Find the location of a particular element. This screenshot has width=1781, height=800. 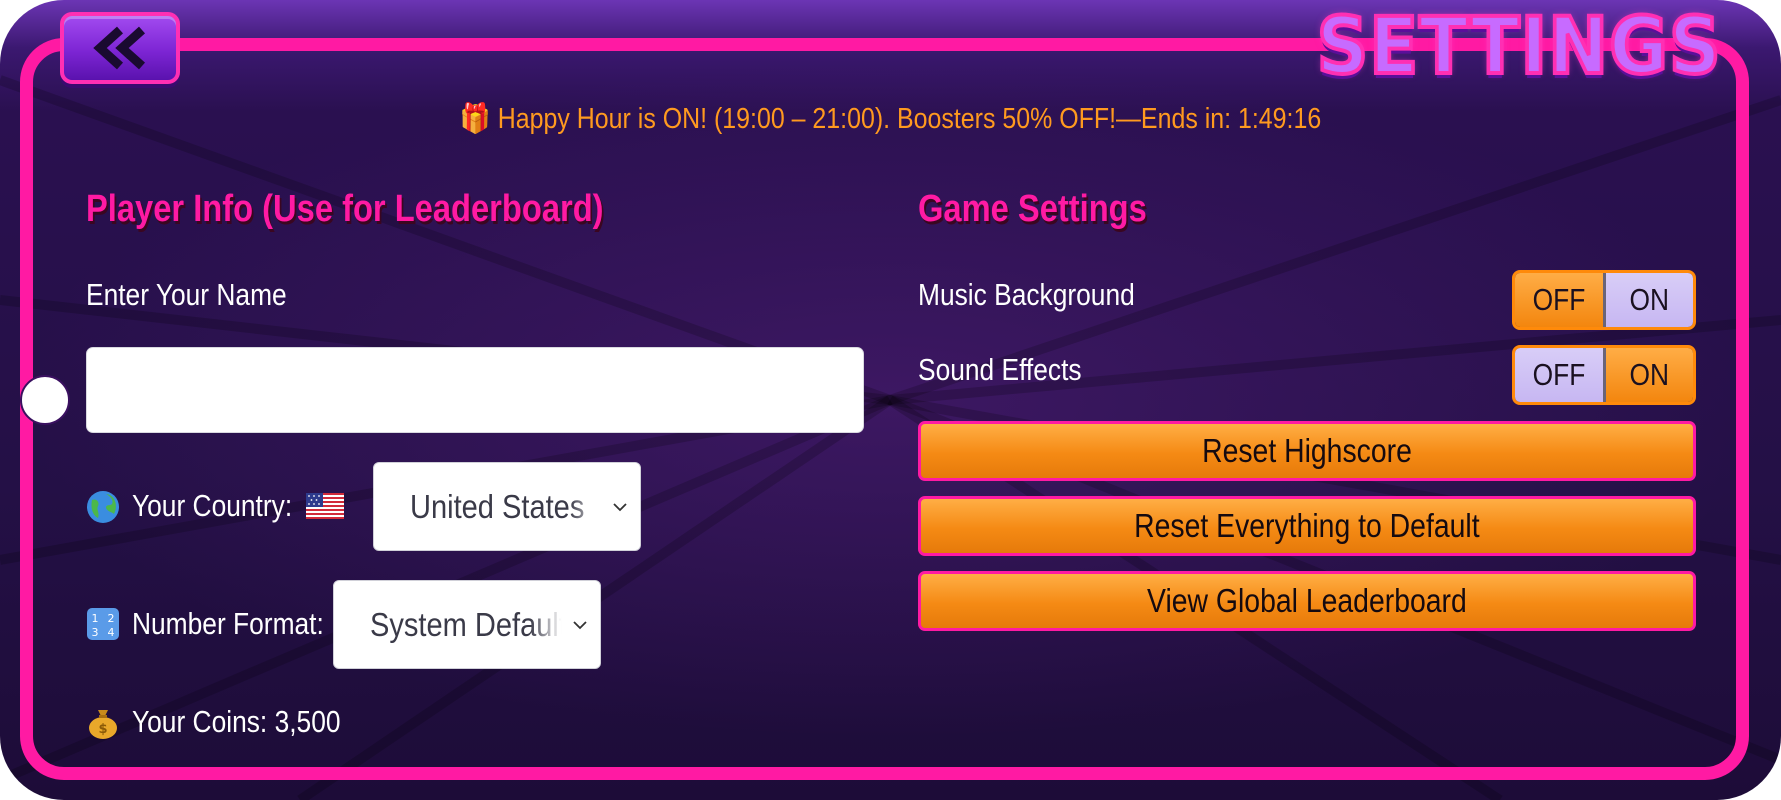

reset-highscore-button: Reset Highscore is located at coordinates (1307, 451).